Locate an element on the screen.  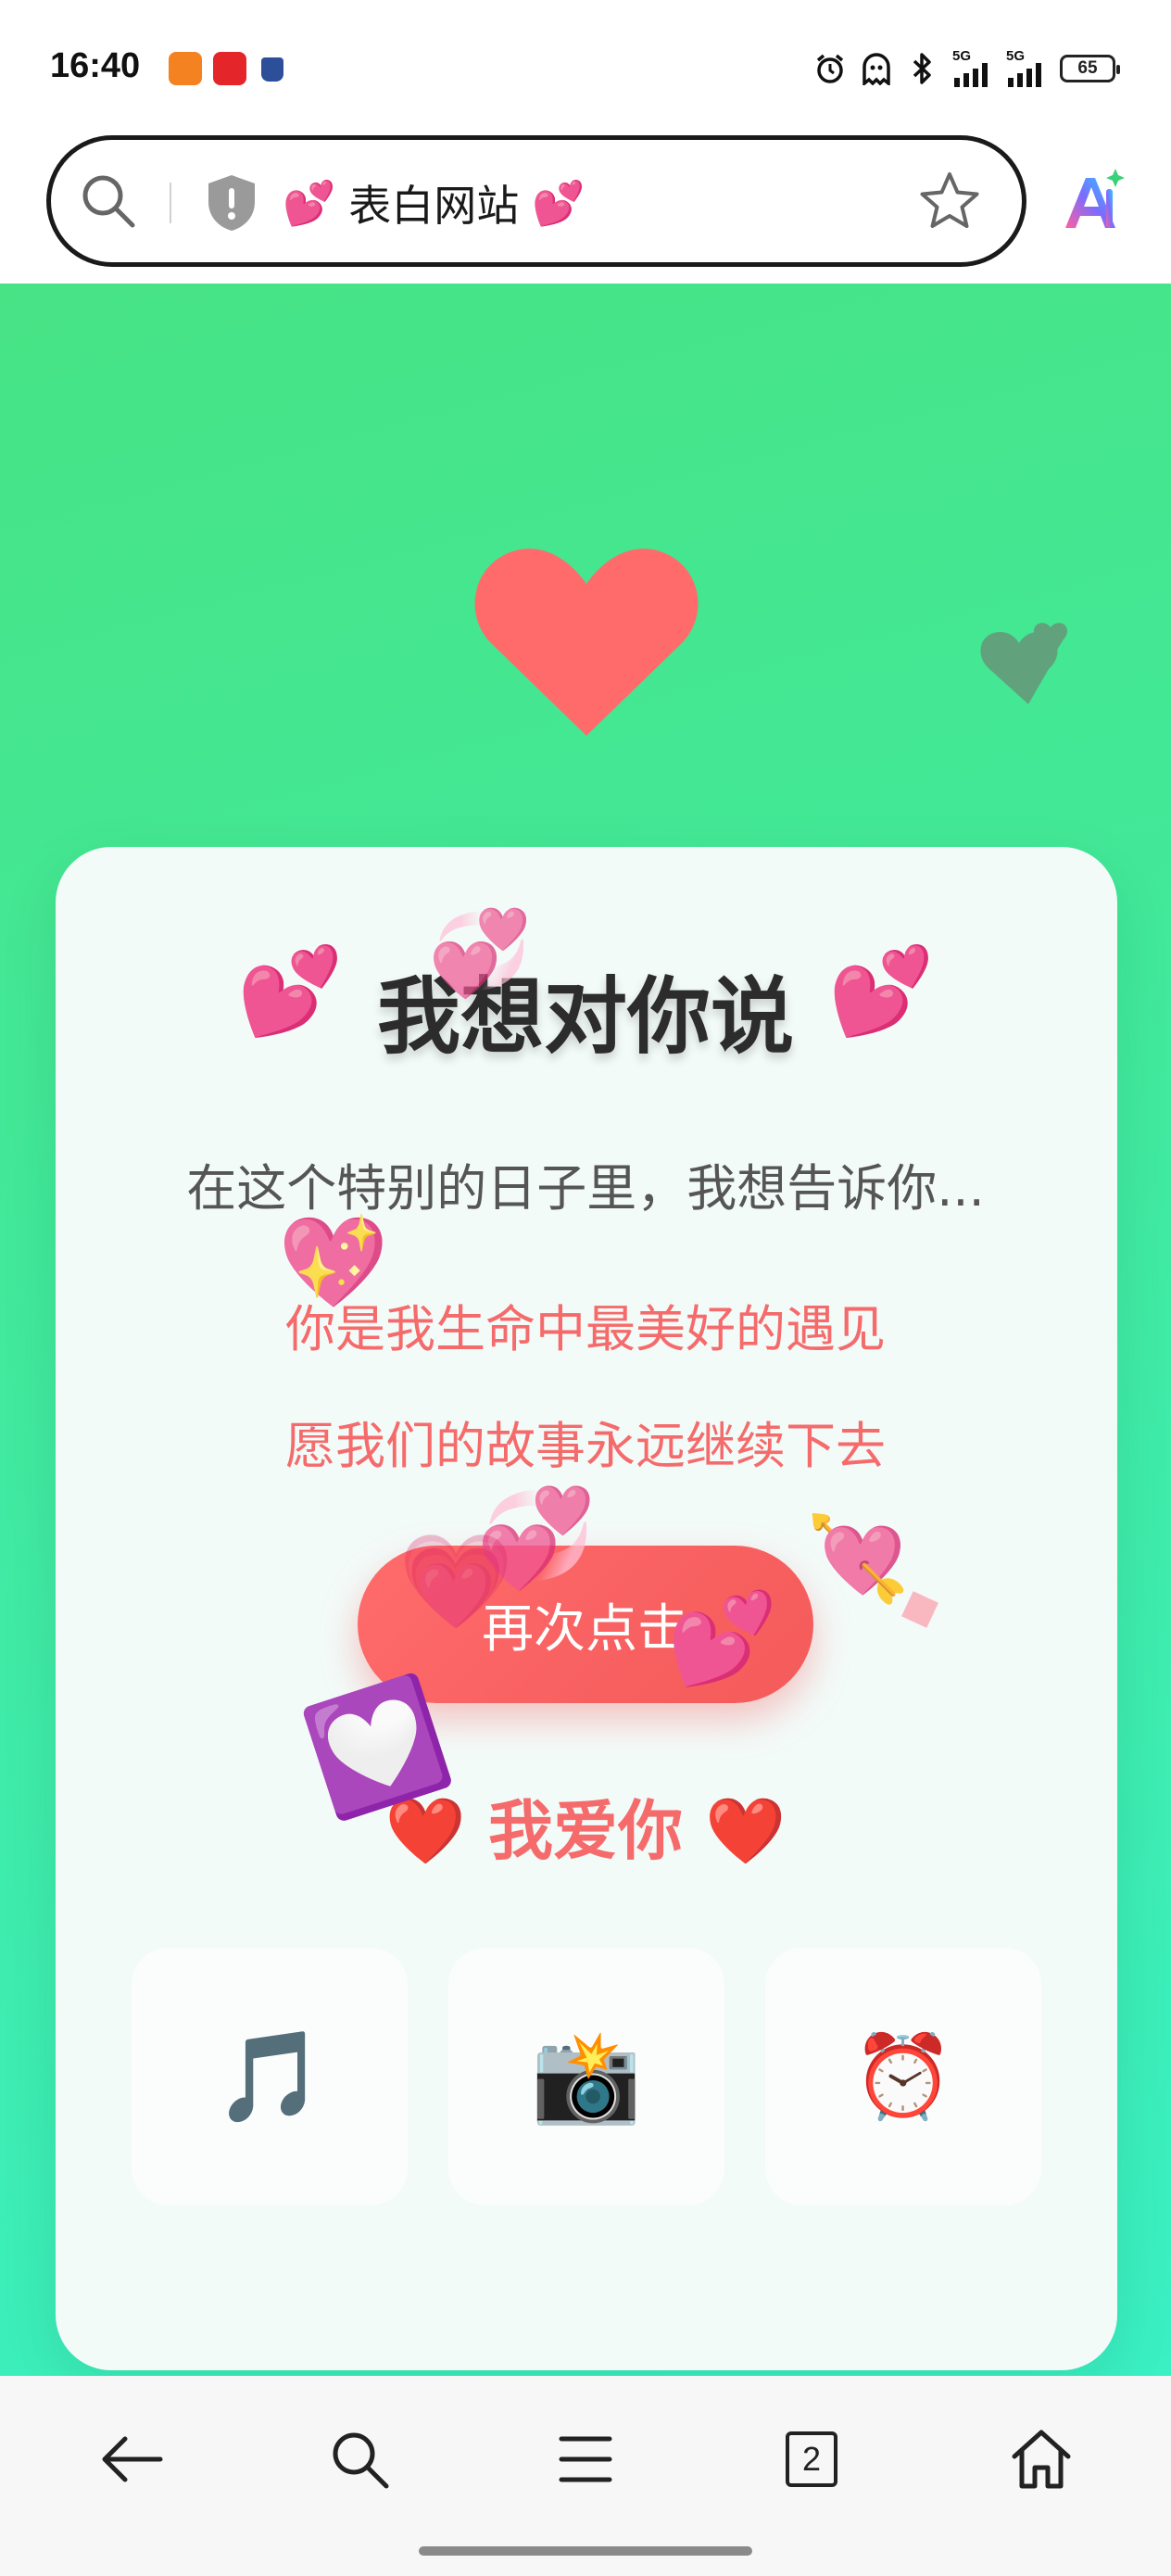
camera-tile: 📸 is located at coordinates (586, 2076).